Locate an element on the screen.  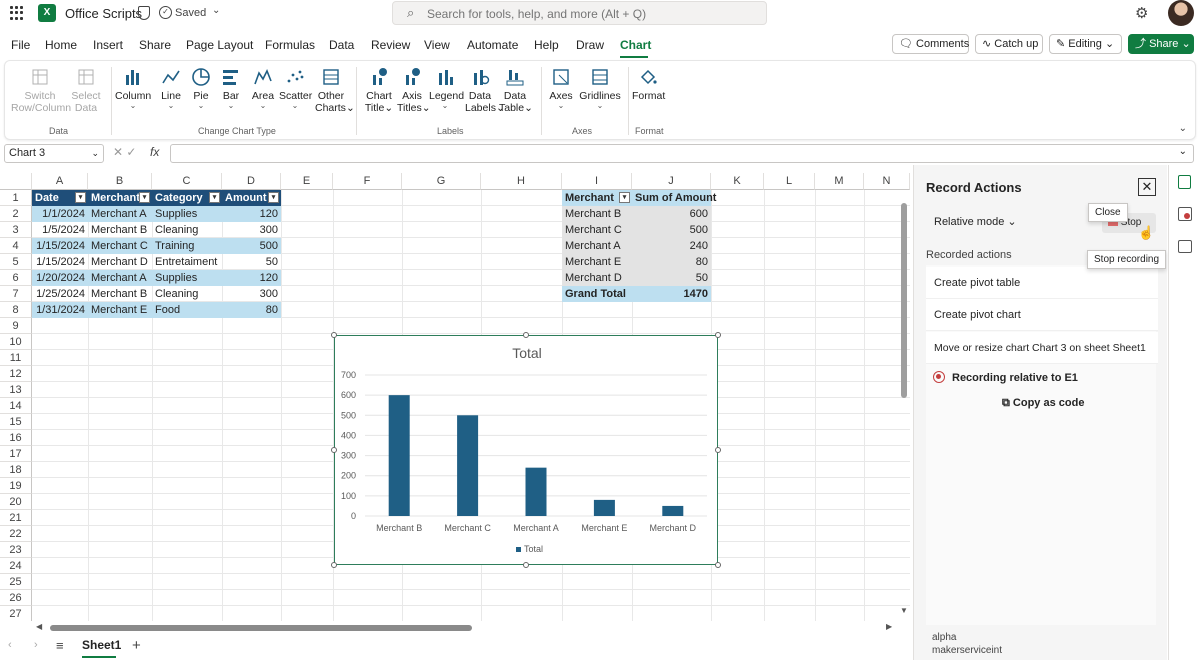
chevron-down-icon: ⌄ is located at coordinates (95, 153).